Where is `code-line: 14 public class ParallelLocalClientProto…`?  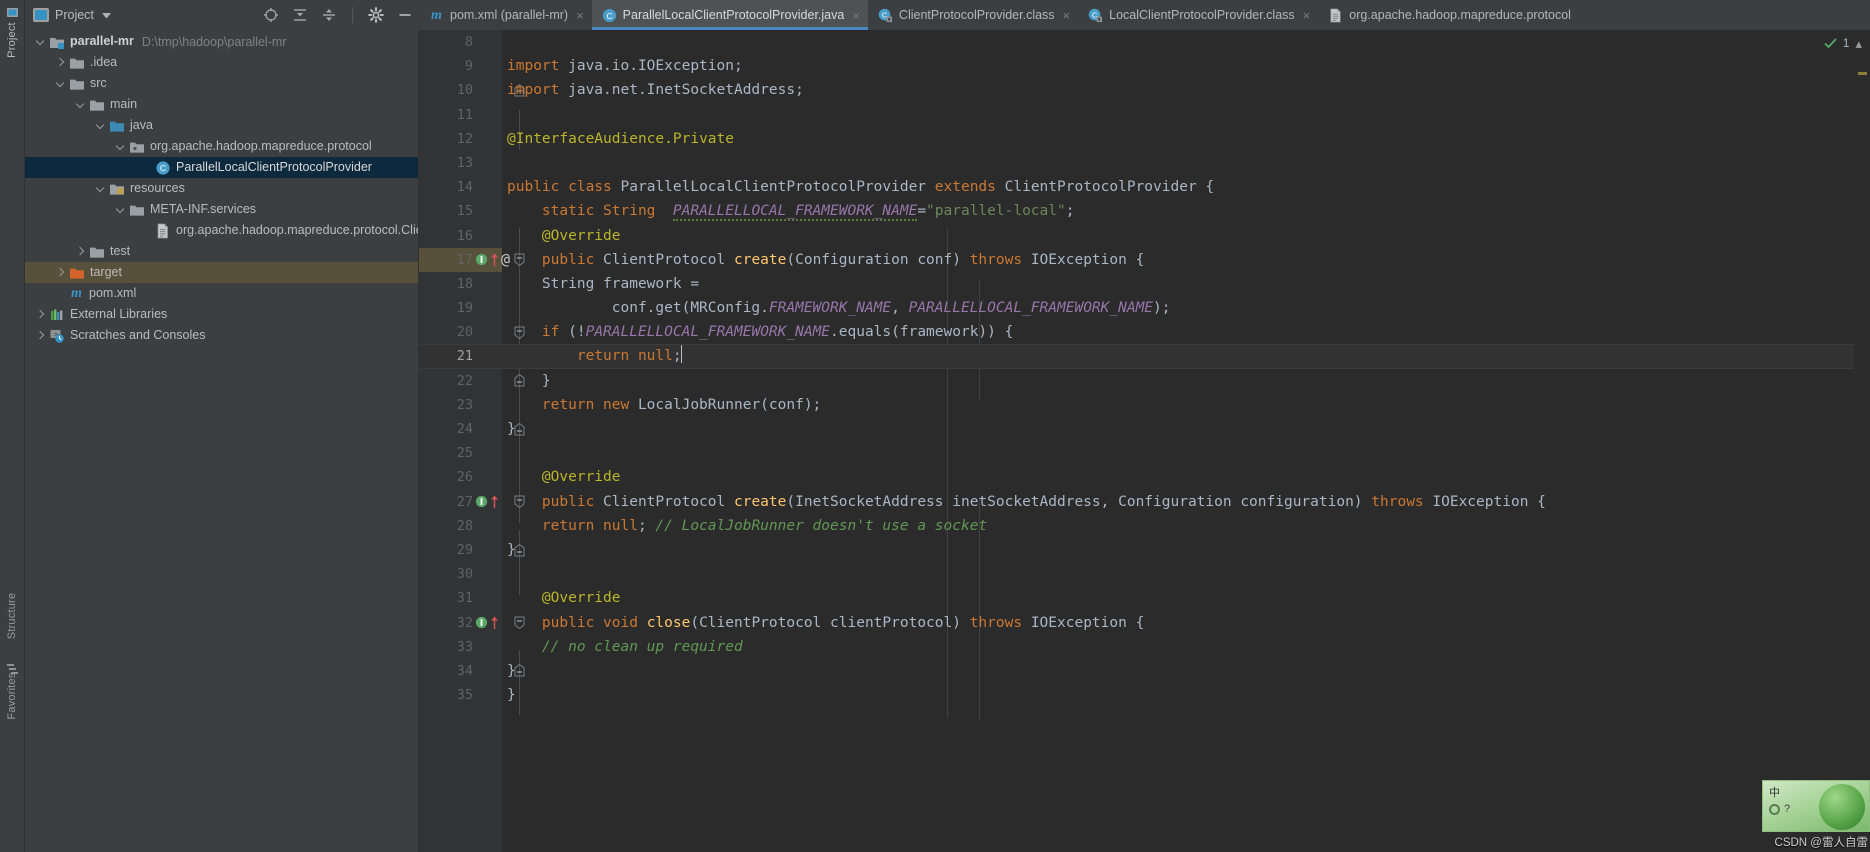
code-line: 14 public class ParallelLocalClientProto… is located at coordinates (1144, 187).